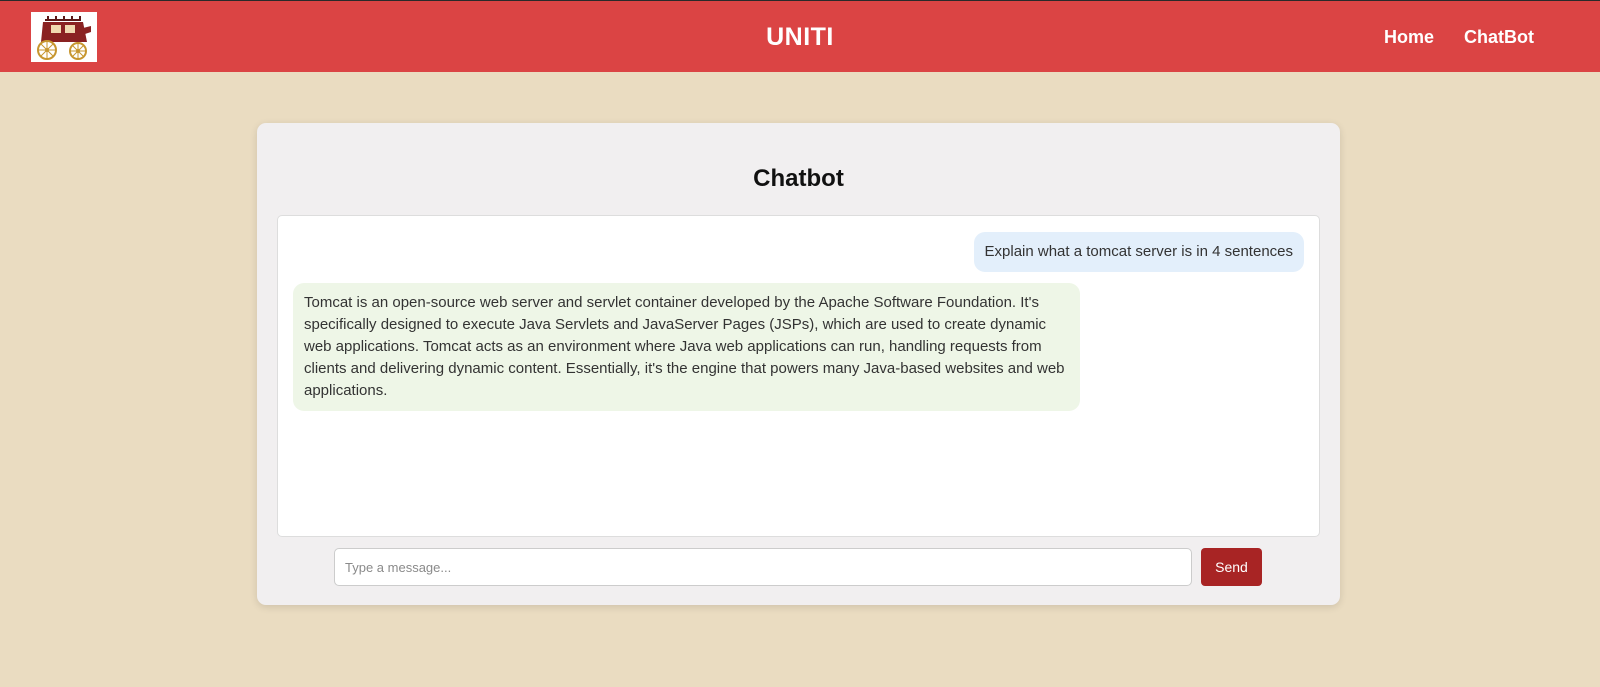 This screenshot has height=687, width=1600. I want to click on message-input, so click(763, 567).